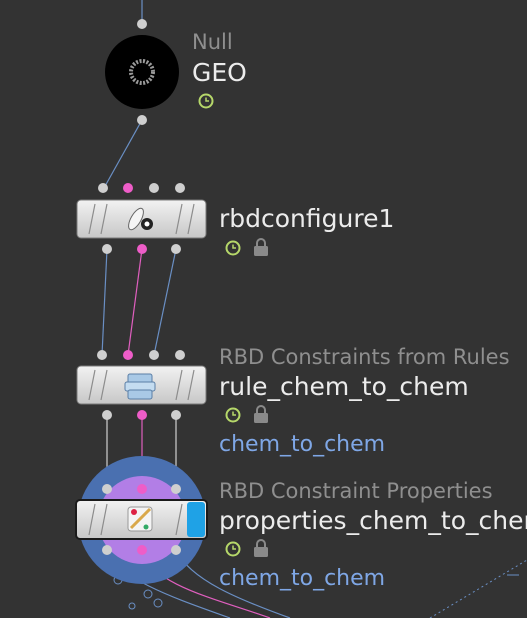 The width and height of the screenshot is (527, 618). I want to click on node-rule-chem-to-chem, so click(141, 385).